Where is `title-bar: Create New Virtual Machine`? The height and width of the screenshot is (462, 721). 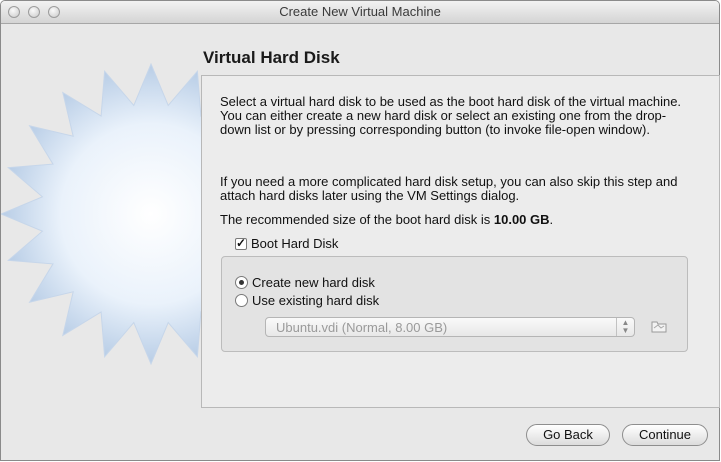
title-bar: Create New Virtual Machine is located at coordinates (360, 12).